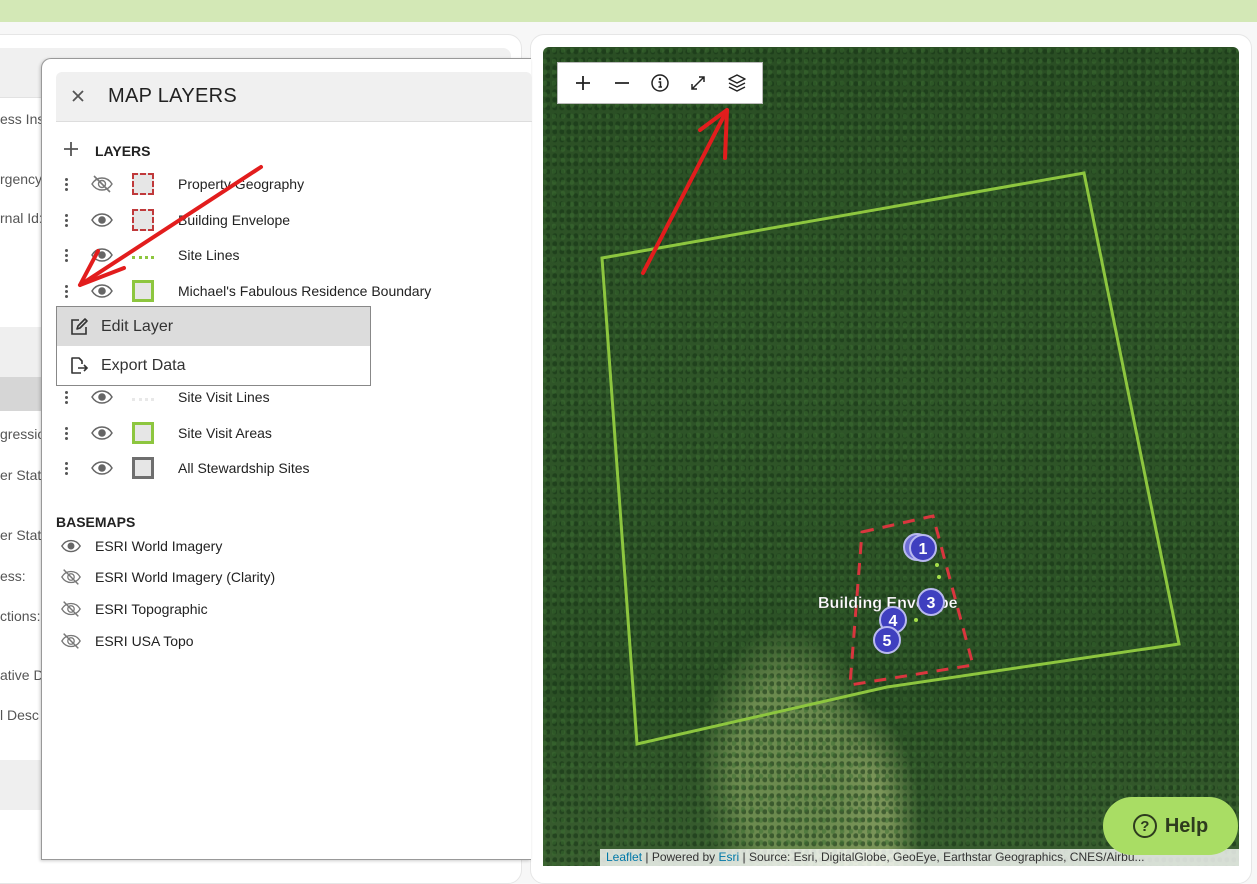 The width and height of the screenshot is (1257, 884). Describe the element at coordinates (729, 857) in the screenshot. I see `esri-link: Esri` at that location.